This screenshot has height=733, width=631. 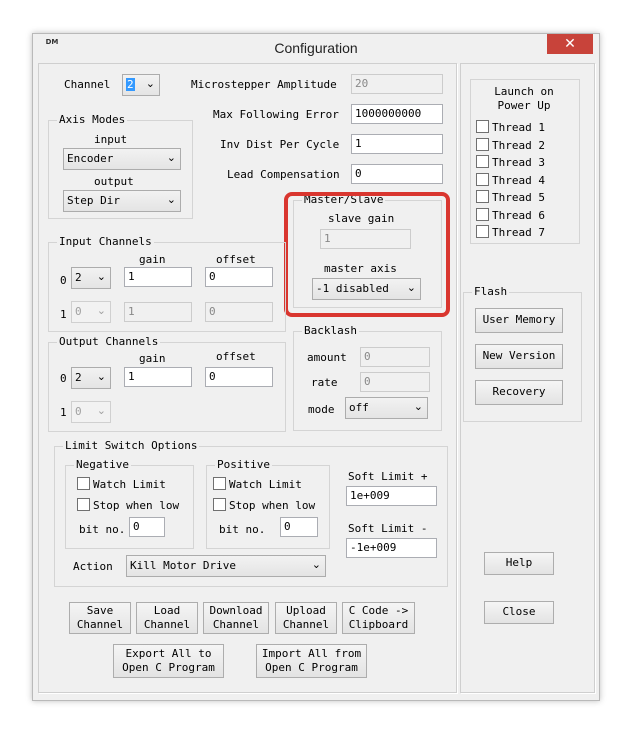 What do you see at coordinates (93, 566) in the screenshot?
I see `action-label: Action` at bounding box center [93, 566].